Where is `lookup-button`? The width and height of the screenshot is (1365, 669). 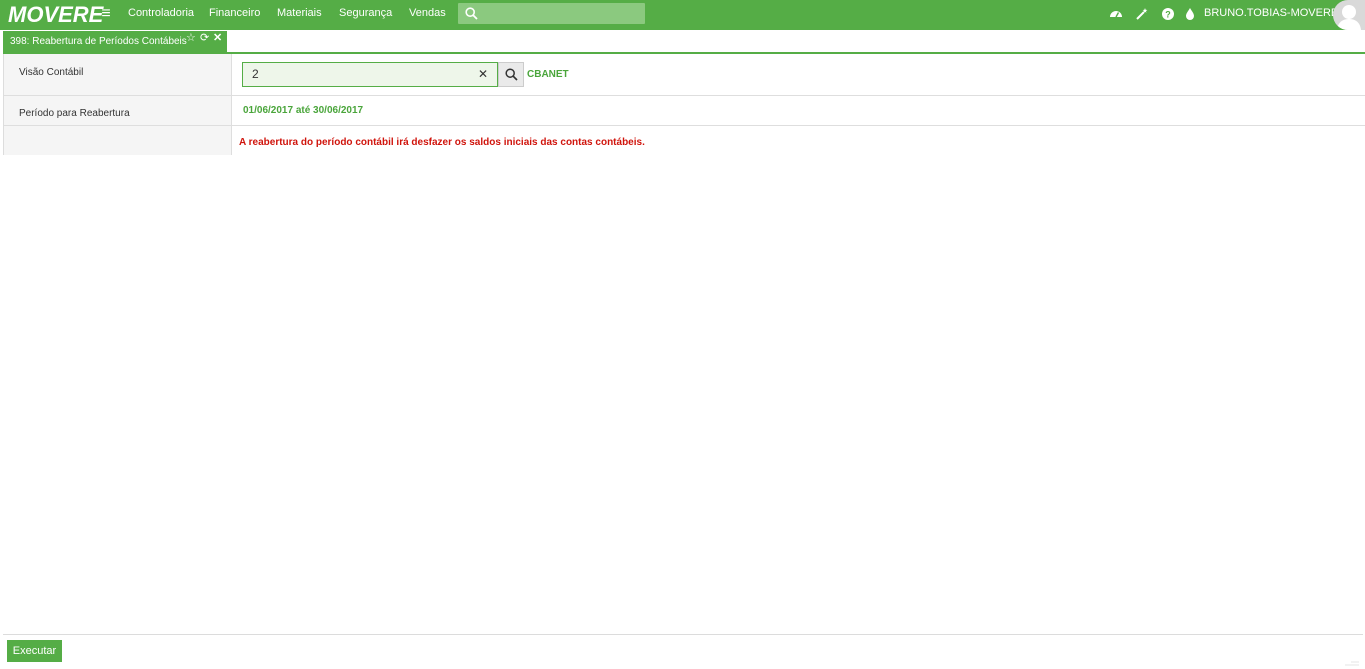
lookup-button is located at coordinates (511, 74).